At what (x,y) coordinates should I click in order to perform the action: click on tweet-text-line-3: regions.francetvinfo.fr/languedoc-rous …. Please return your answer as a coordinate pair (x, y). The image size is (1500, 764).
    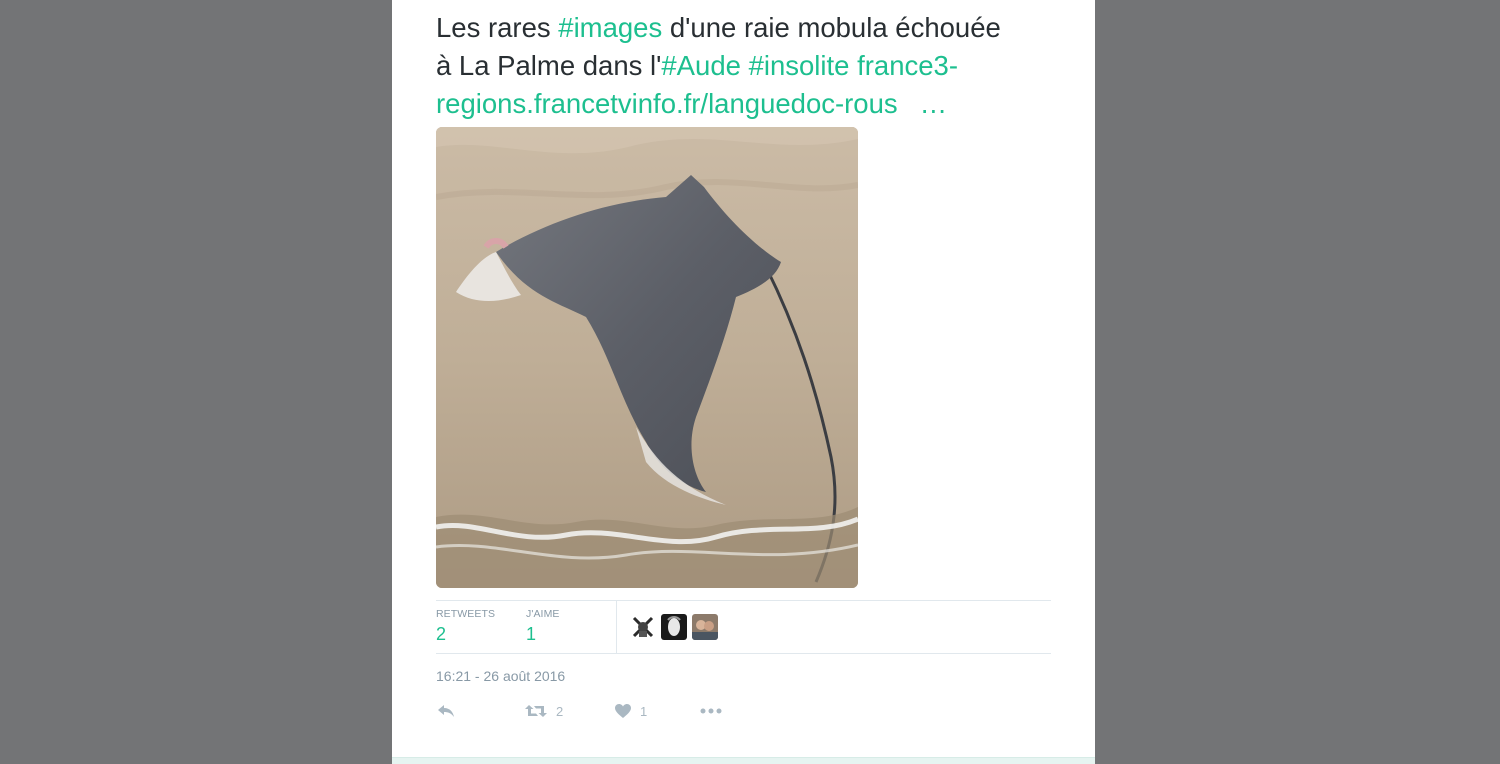
    Looking at the image, I should click on (756, 104).